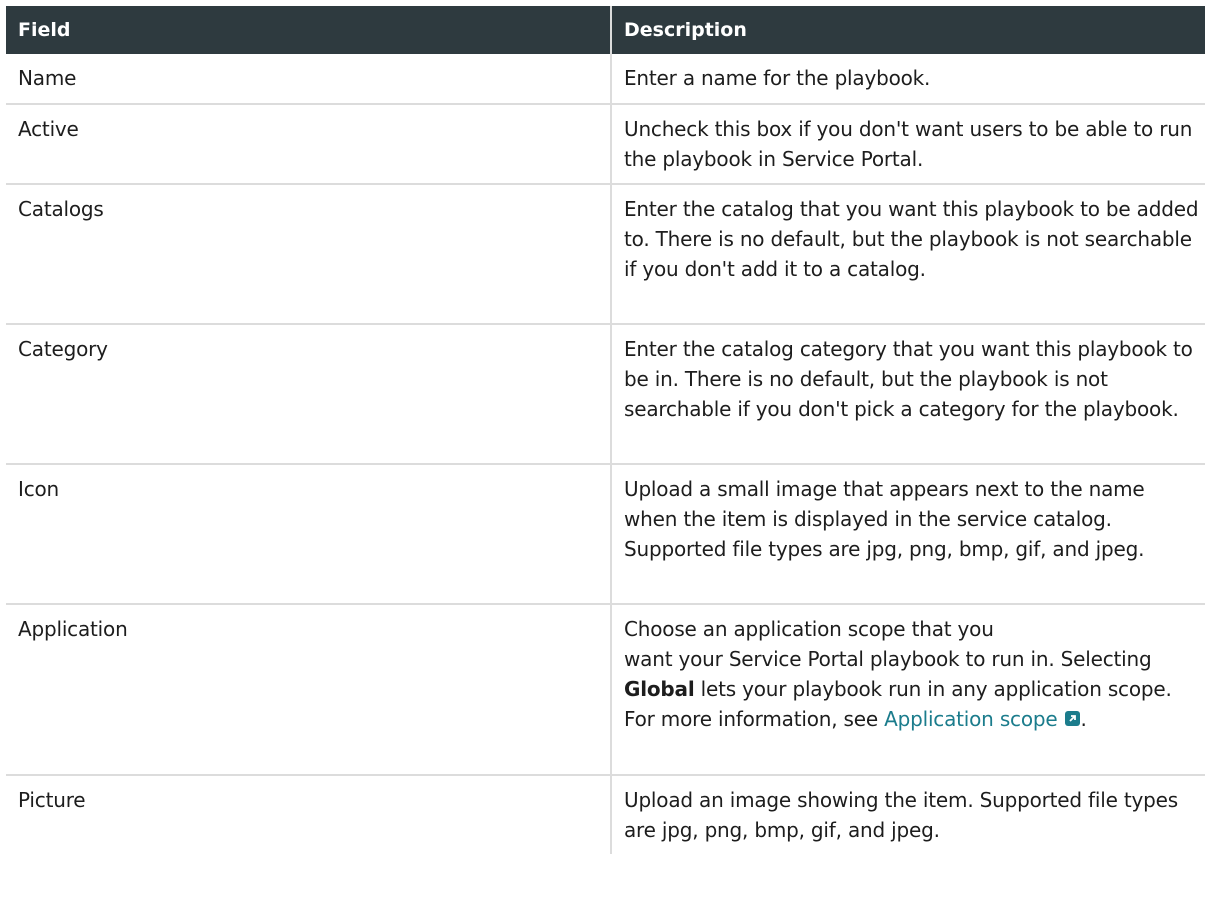  I want to click on table-header-row: Field Description, so click(605, 30).